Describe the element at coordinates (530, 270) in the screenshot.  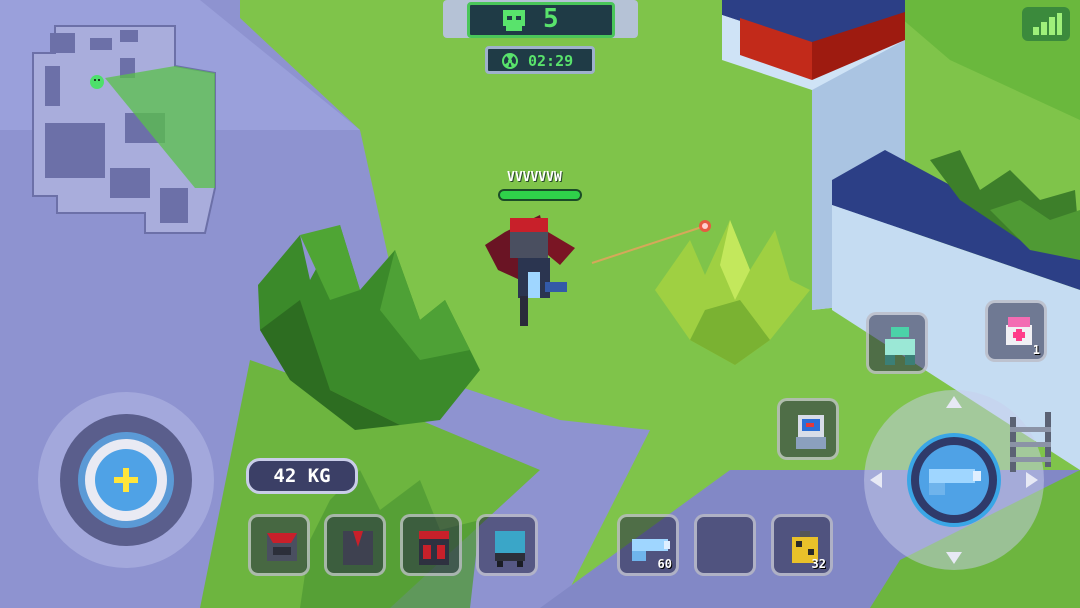
I see `player-character` at that location.